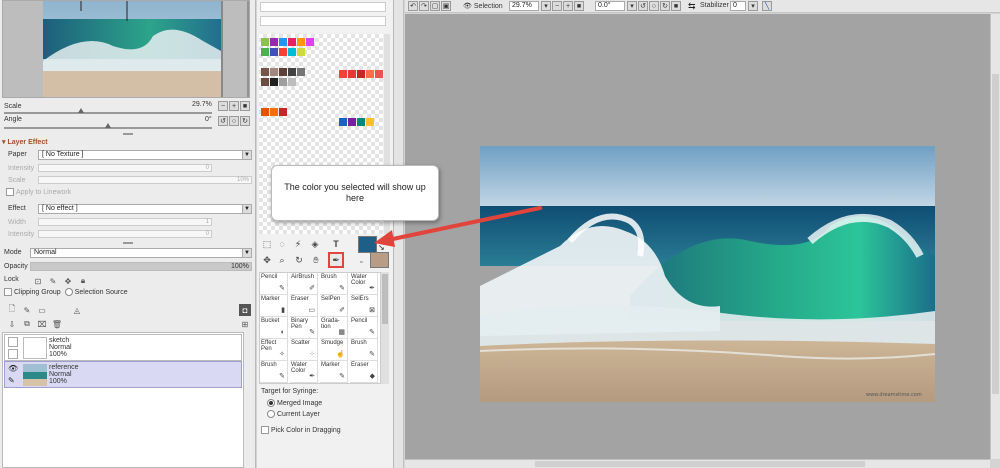 This screenshot has height=468, width=1000. Describe the element at coordinates (57, 324) in the screenshot. I see `trash-icon: 🗑︎` at that location.